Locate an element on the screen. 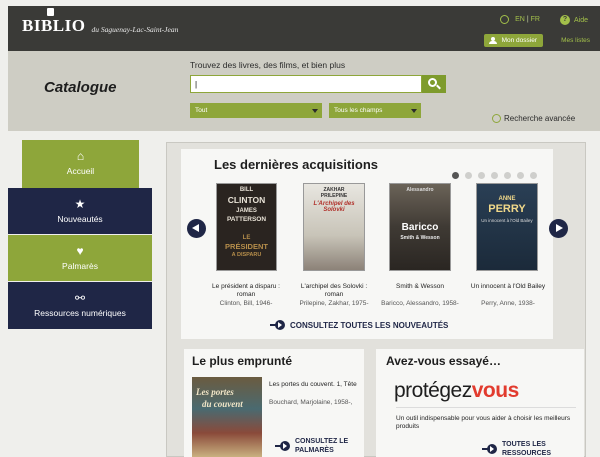 The height and width of the screenshot is (457, 600). home-icon: ⌂ is located at coordinates (80, 156).